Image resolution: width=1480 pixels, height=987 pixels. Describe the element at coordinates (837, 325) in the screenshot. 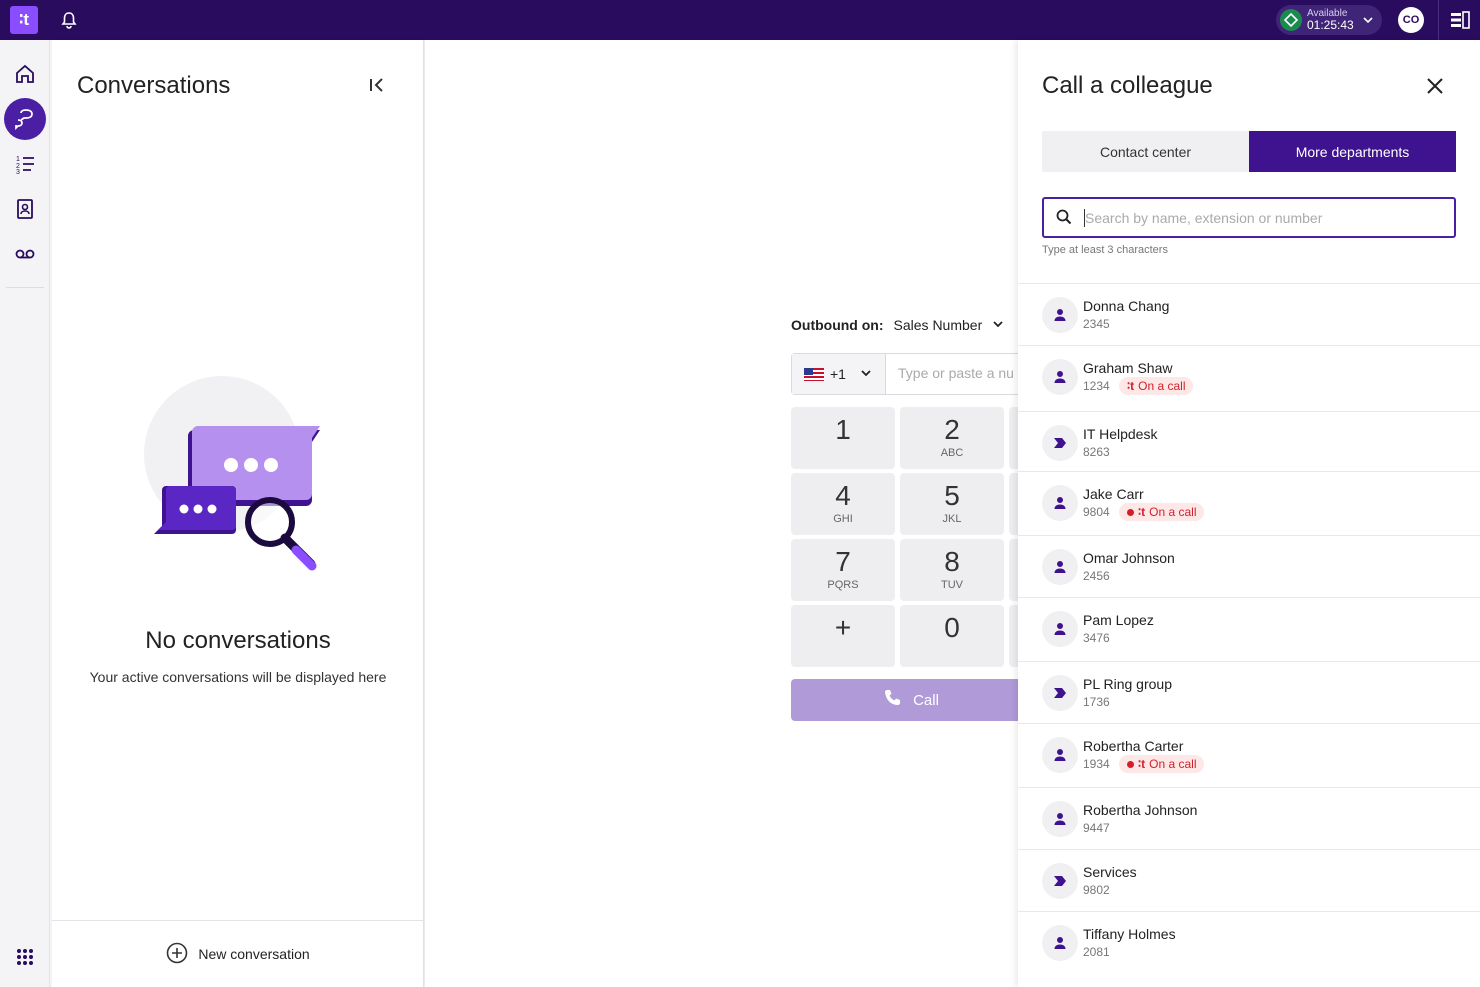

I see `outbound-label: Outbound on:` at that location.